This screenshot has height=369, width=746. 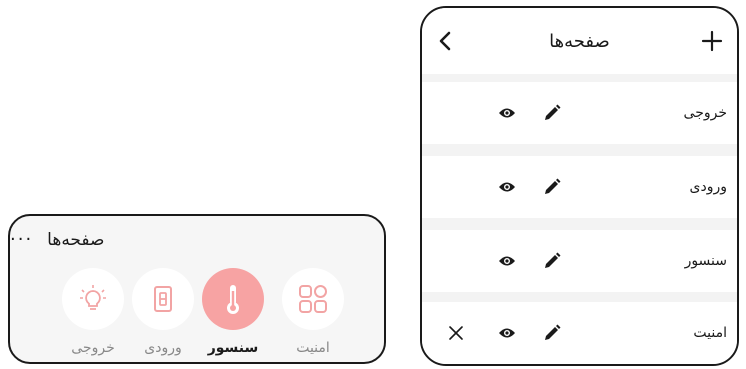 I want to click on widget-page-label: امنیت, so click(x=313, y=348).